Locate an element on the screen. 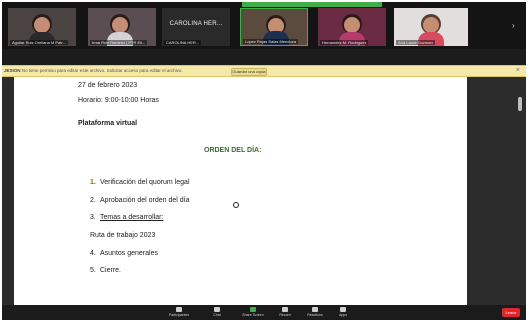 The width and height of the screenshot is (528, 323). platform-line: Plataforma virtual is located at coordinates (108, 123).